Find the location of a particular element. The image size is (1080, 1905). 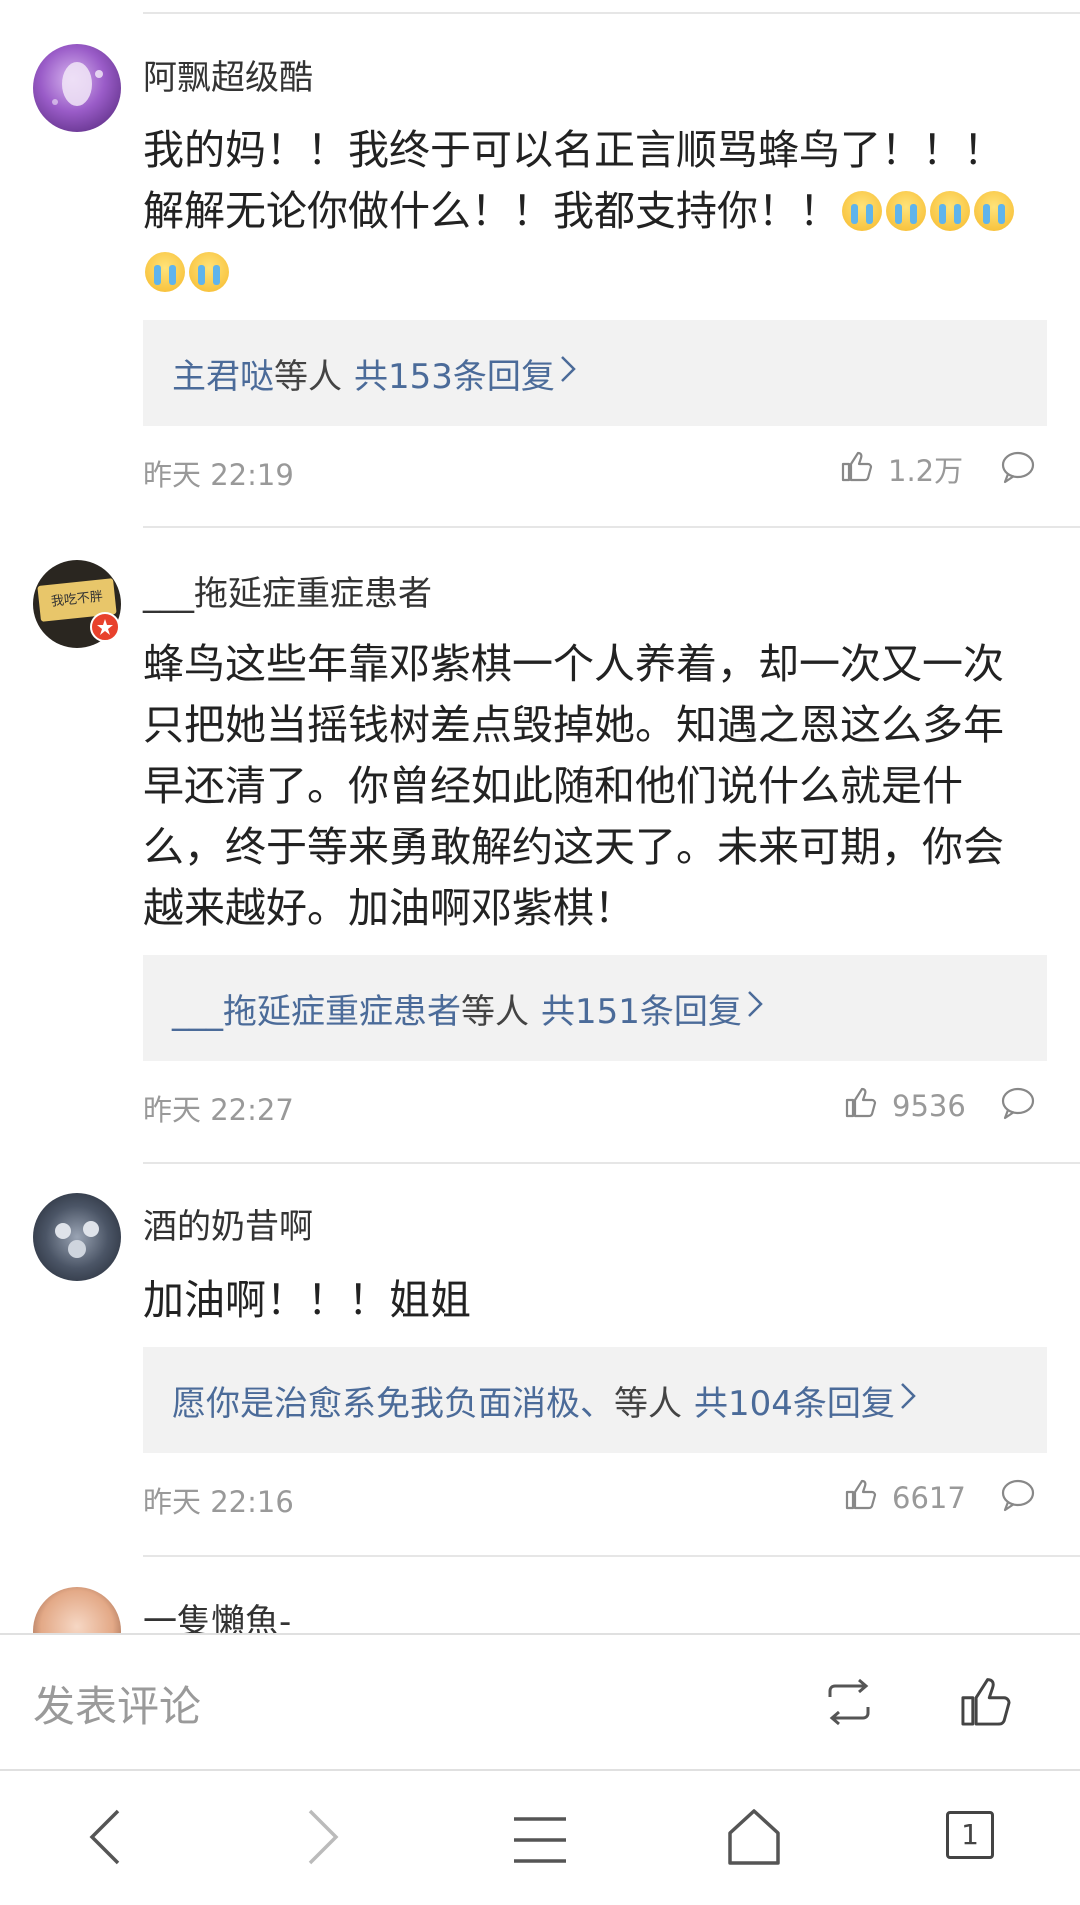

forward-button is located at coordinates (322, 1839).